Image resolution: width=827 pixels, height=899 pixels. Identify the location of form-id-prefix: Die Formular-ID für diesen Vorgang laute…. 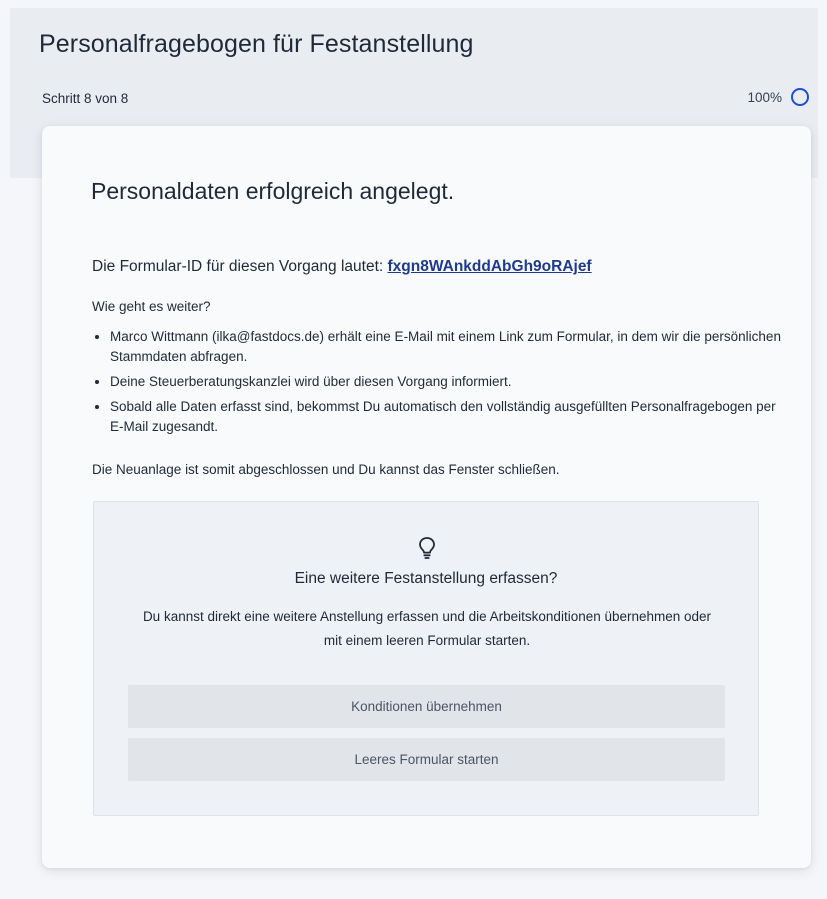
(238, 266).